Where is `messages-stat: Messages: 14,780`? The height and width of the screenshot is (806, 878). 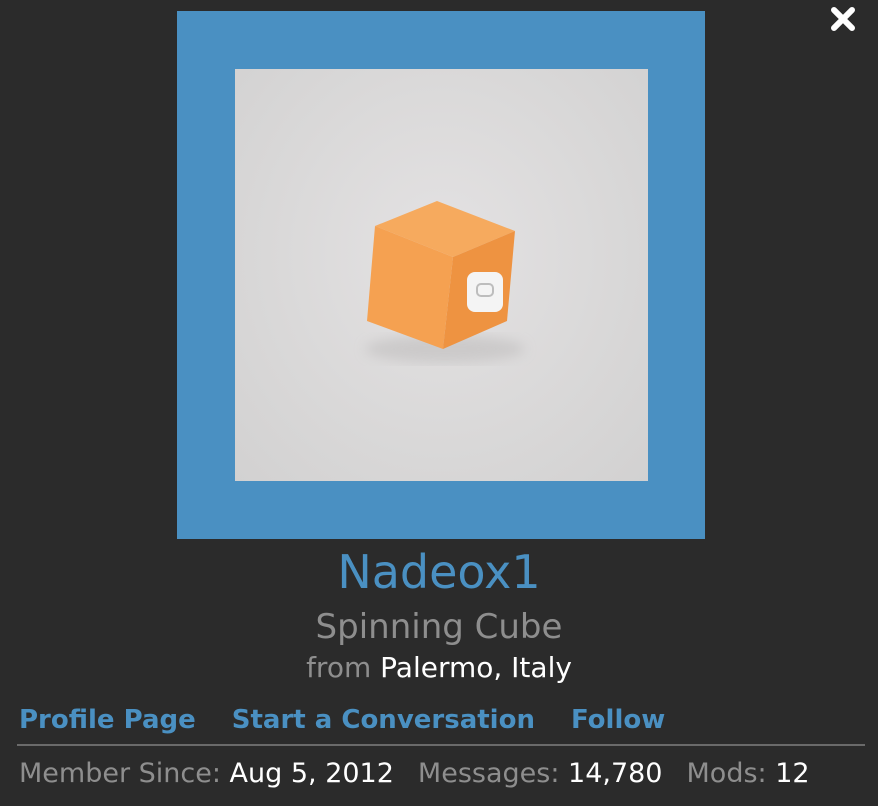 messages-stat: Messages: 14,780 is located at coordinates (540, 774).